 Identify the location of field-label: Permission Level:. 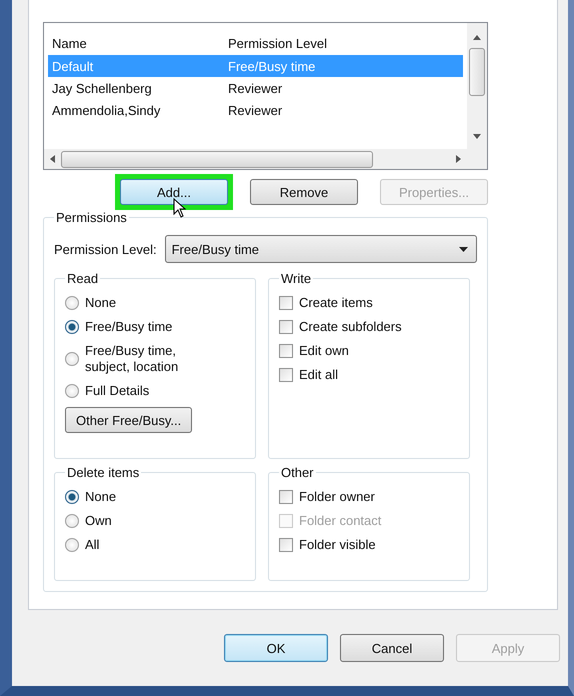
(105, 249).